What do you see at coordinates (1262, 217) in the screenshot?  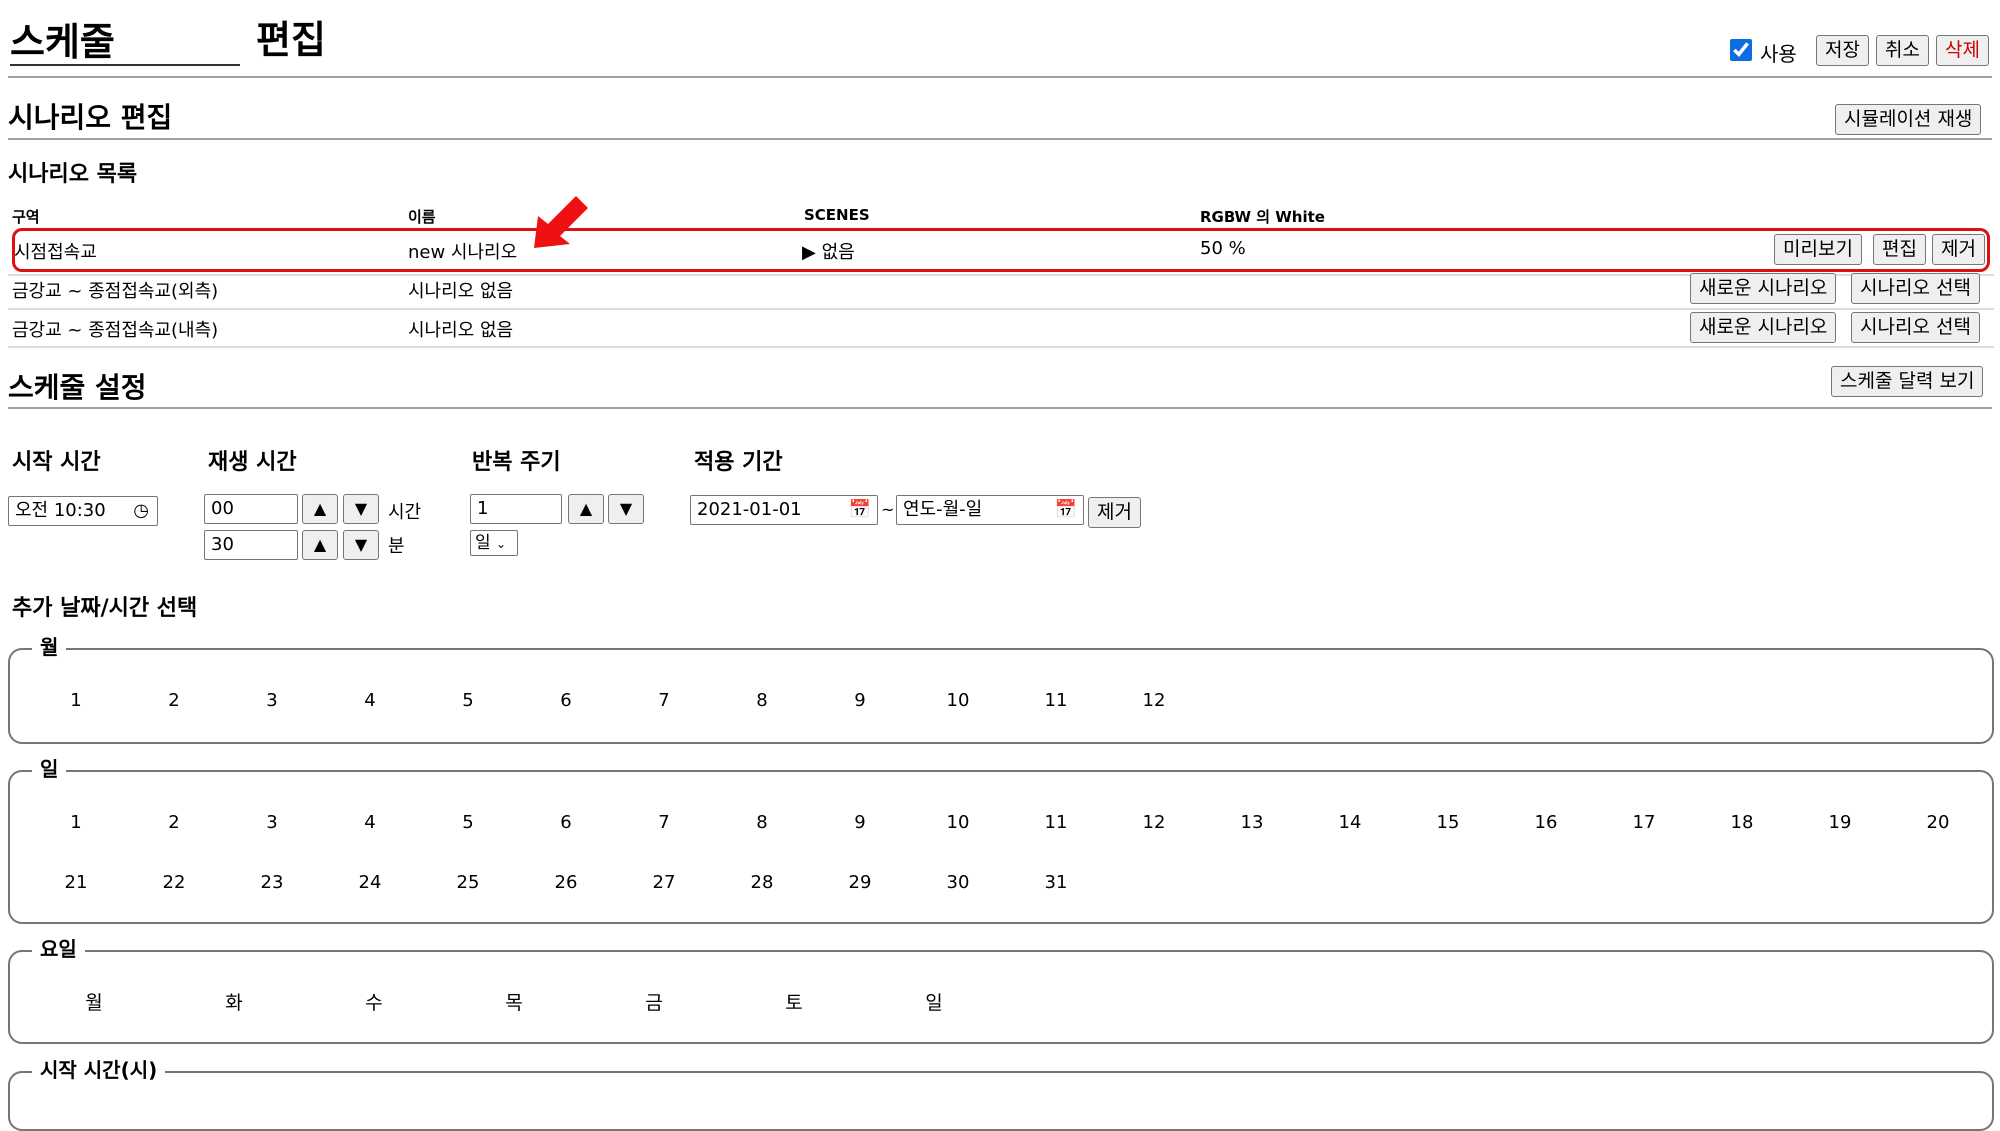 I see `column-header-white: RGBW 의 White` at bounding box center [1262, 217].